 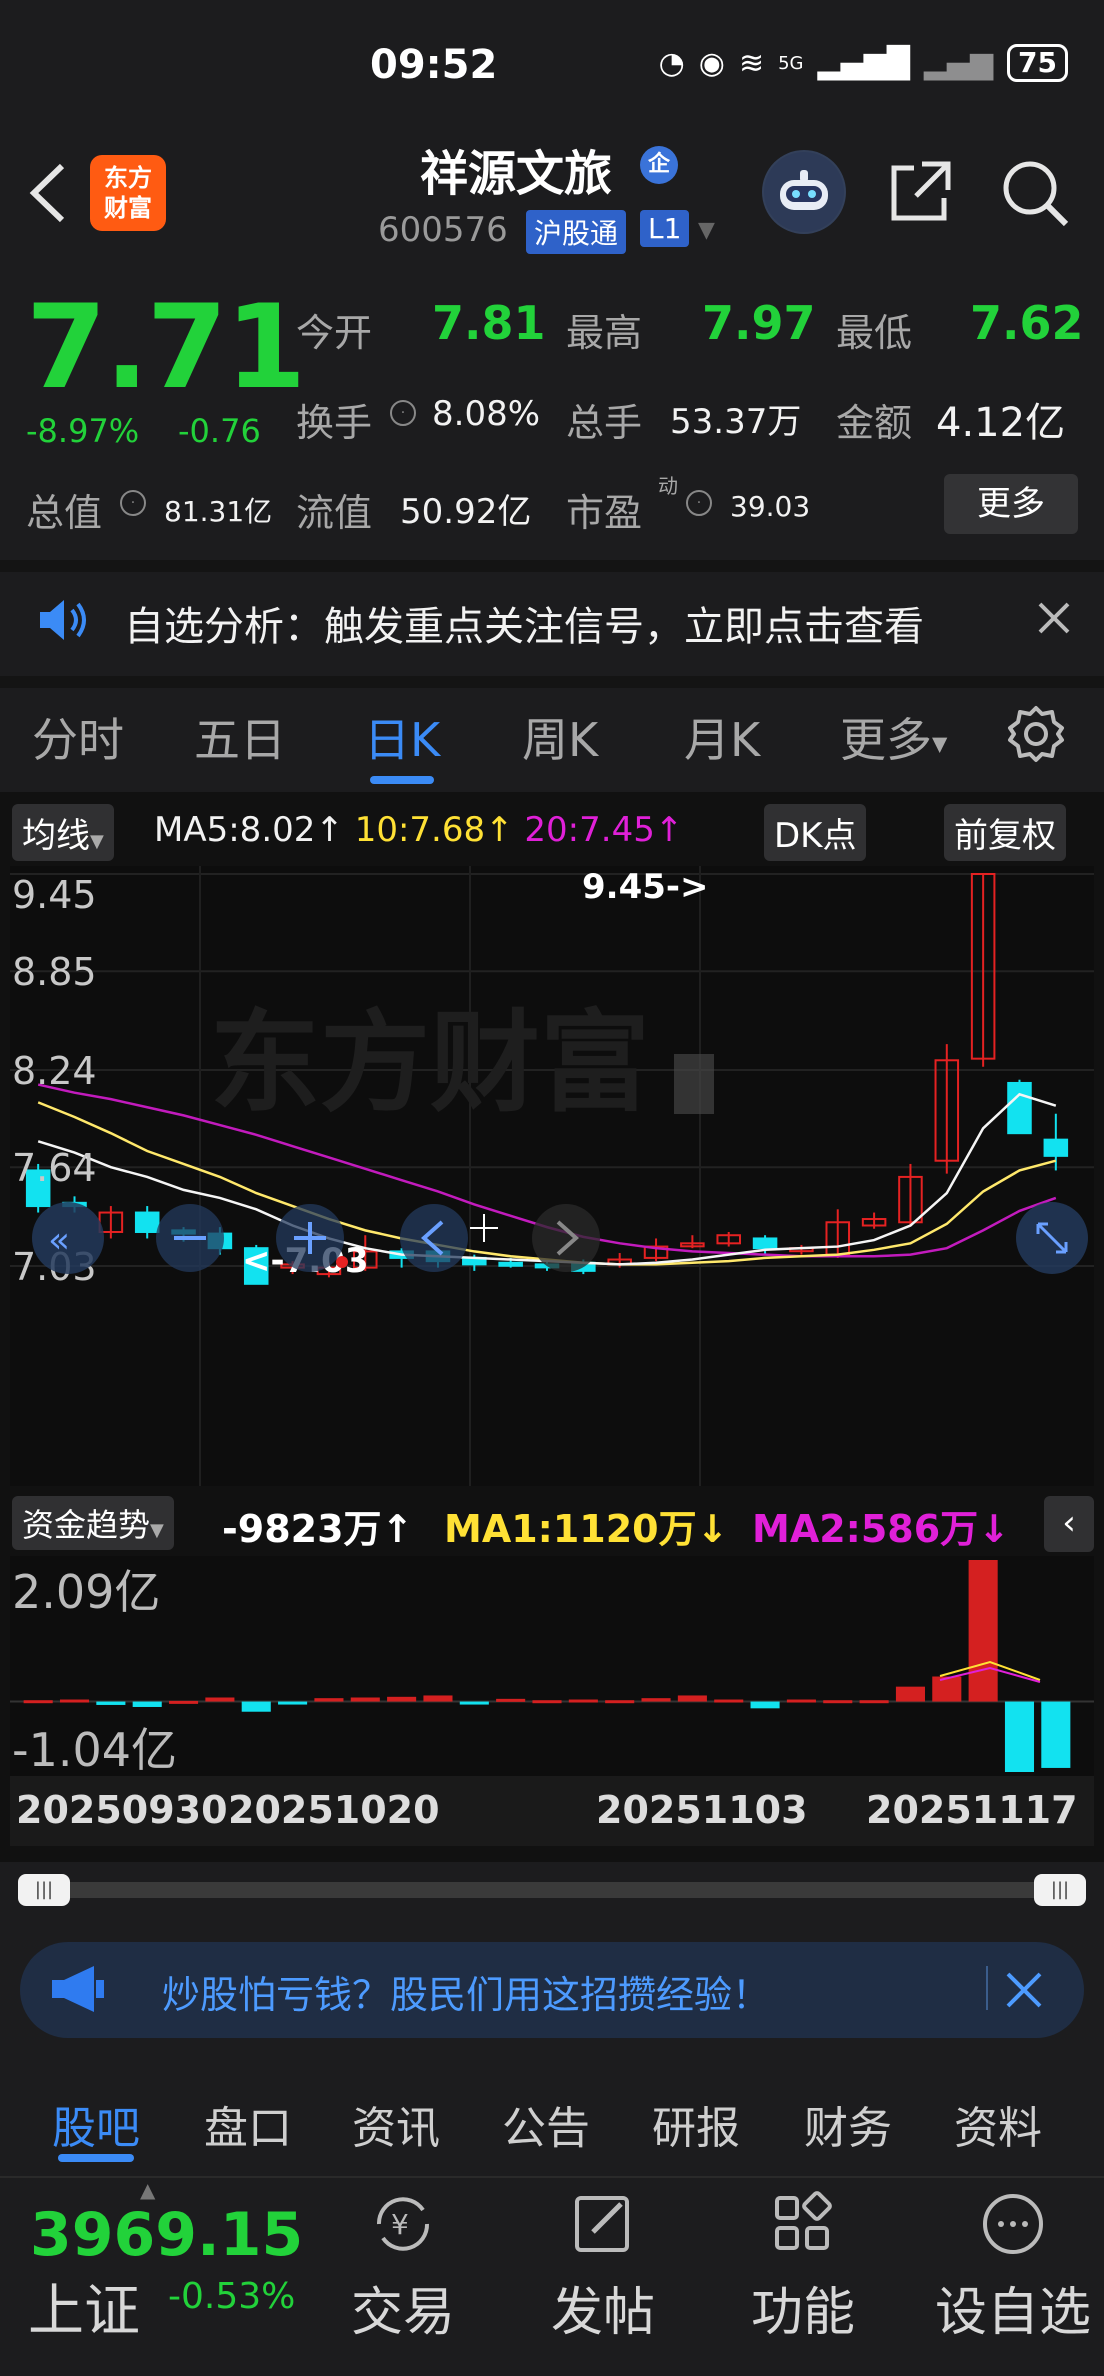 I want to click on date-label: 20251020, so click(x=334, y=1810).